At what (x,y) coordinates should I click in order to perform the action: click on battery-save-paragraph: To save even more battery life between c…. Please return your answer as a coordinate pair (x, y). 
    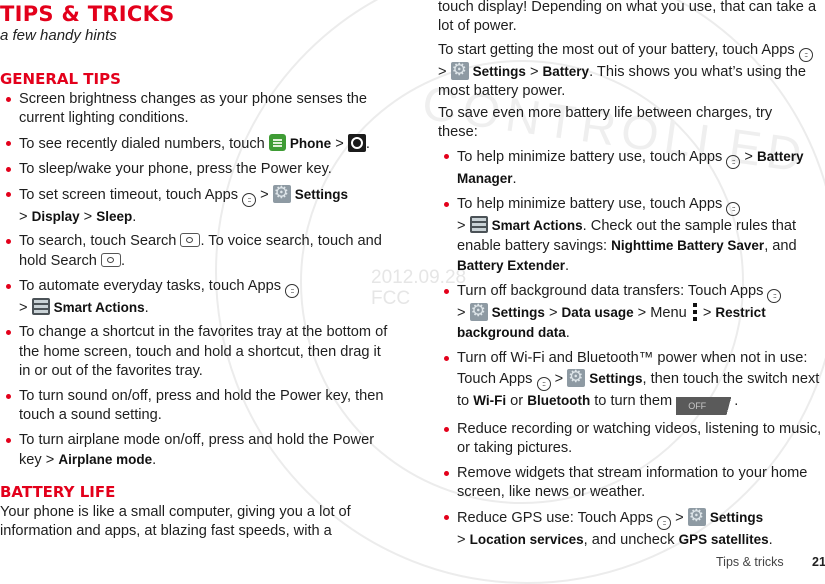
    Looking at the image, I should click on (605, 123).